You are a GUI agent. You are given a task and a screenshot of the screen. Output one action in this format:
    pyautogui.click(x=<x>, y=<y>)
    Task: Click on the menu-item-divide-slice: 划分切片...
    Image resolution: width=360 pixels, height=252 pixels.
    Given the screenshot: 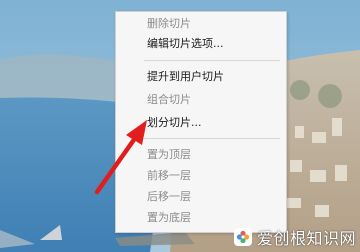 What is the action you would take?
    pyautogui.click(x=201, y=123)
    